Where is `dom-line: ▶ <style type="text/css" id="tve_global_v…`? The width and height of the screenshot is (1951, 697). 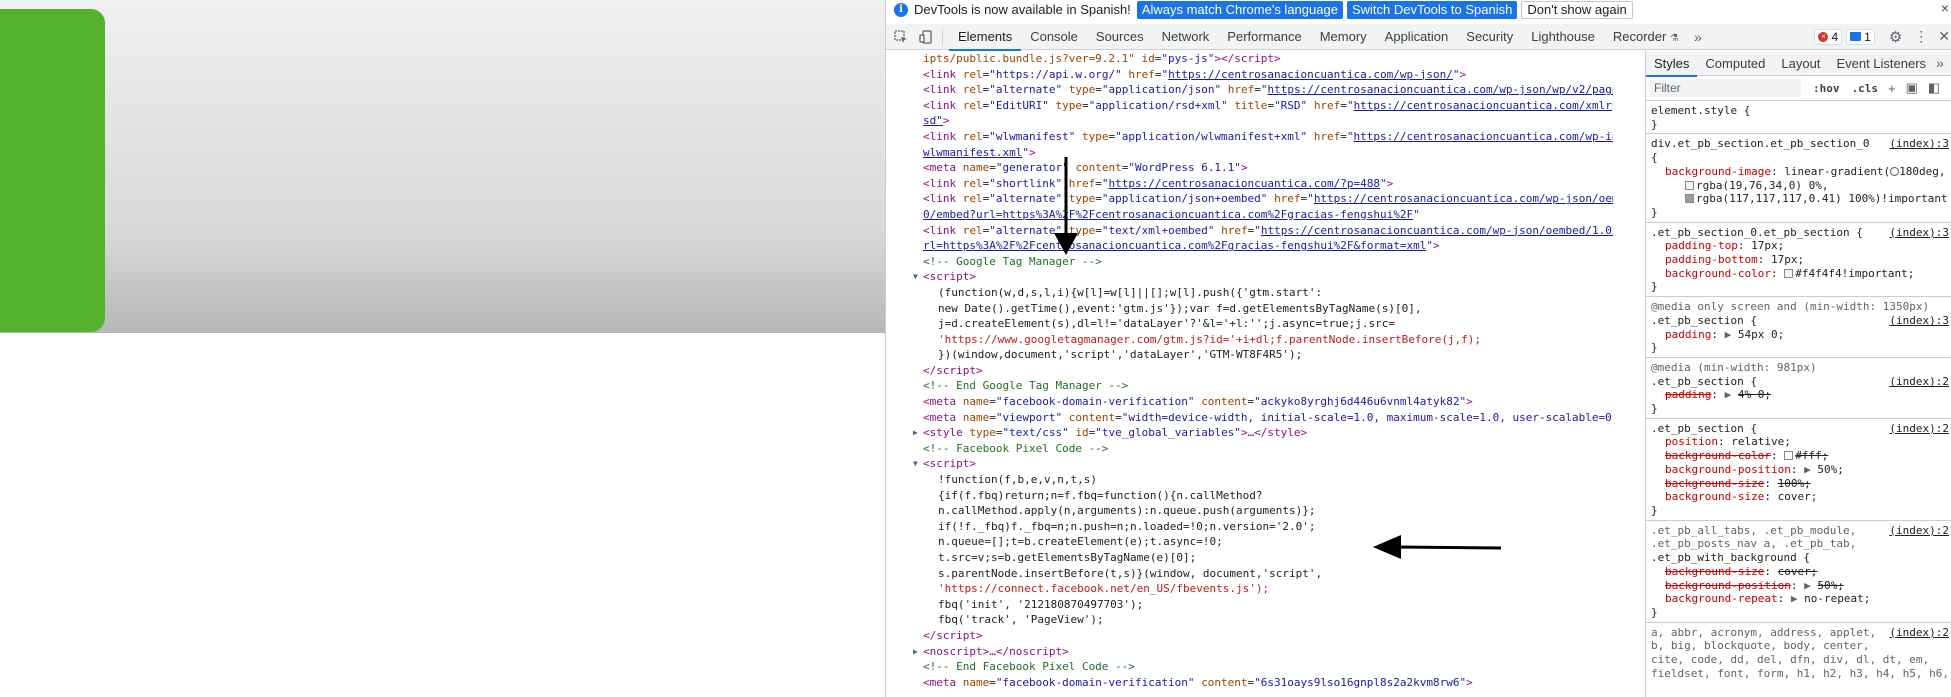 dom-line: ▶ <style type="text/css" id="tve_global_v… is located at coordinates (1249, 433).